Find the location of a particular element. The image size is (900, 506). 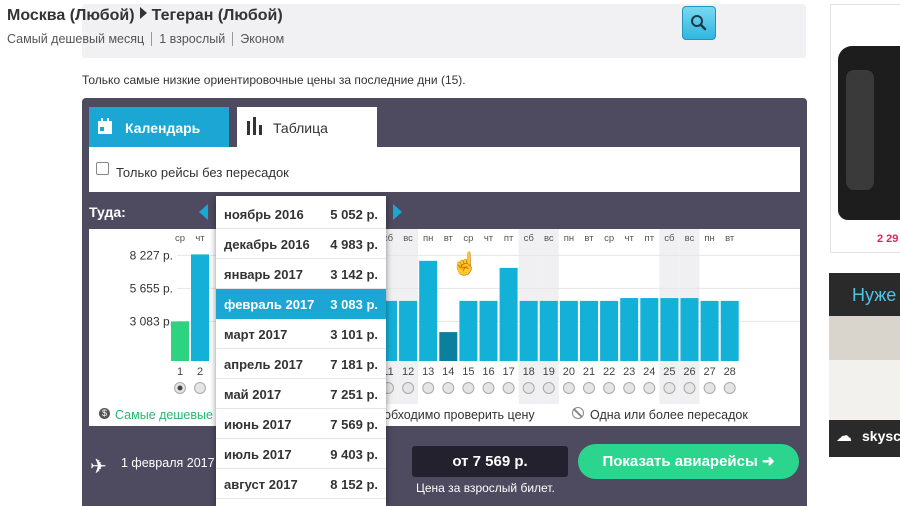

y-tick-label: 3 083 р. is located at coordinates (151, 321).